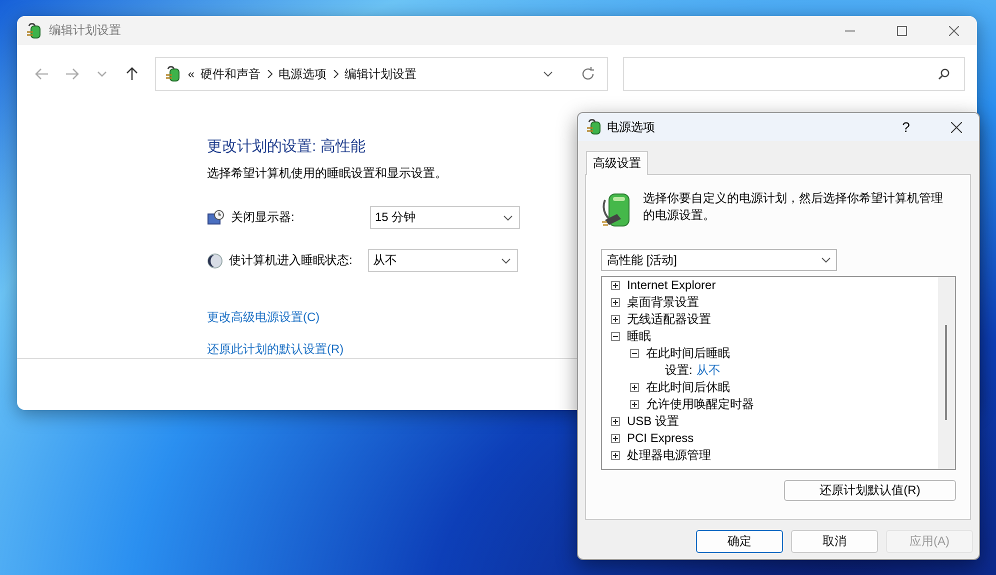 This screenshot has height=575, width=996. I want to click on dropdown: 从不, so click(443, 260).